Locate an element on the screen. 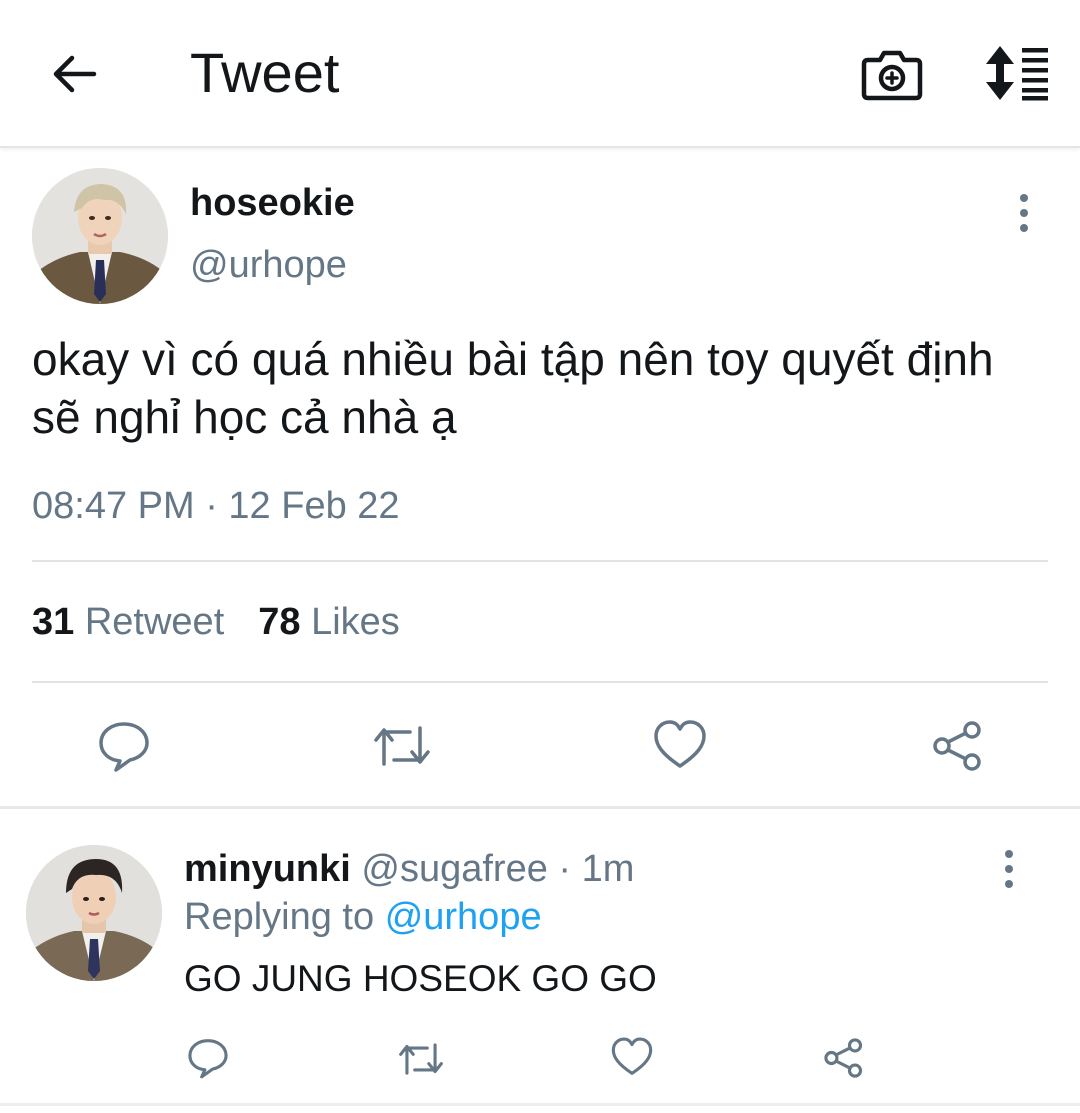 The image size is (1080, 1113). like-button is located at coordinates (680, 747).